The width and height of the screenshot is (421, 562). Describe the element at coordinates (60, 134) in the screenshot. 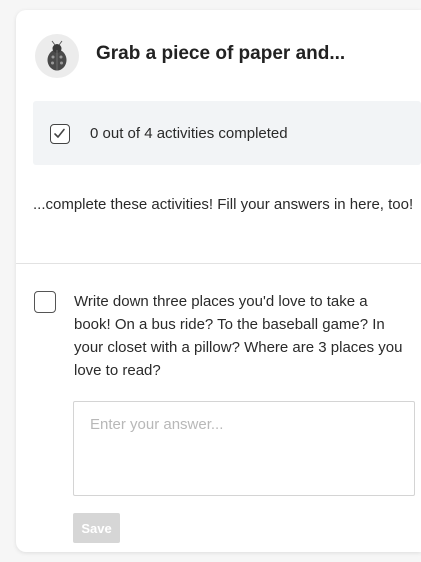

I see `progress-checkmark-icon` at that location.